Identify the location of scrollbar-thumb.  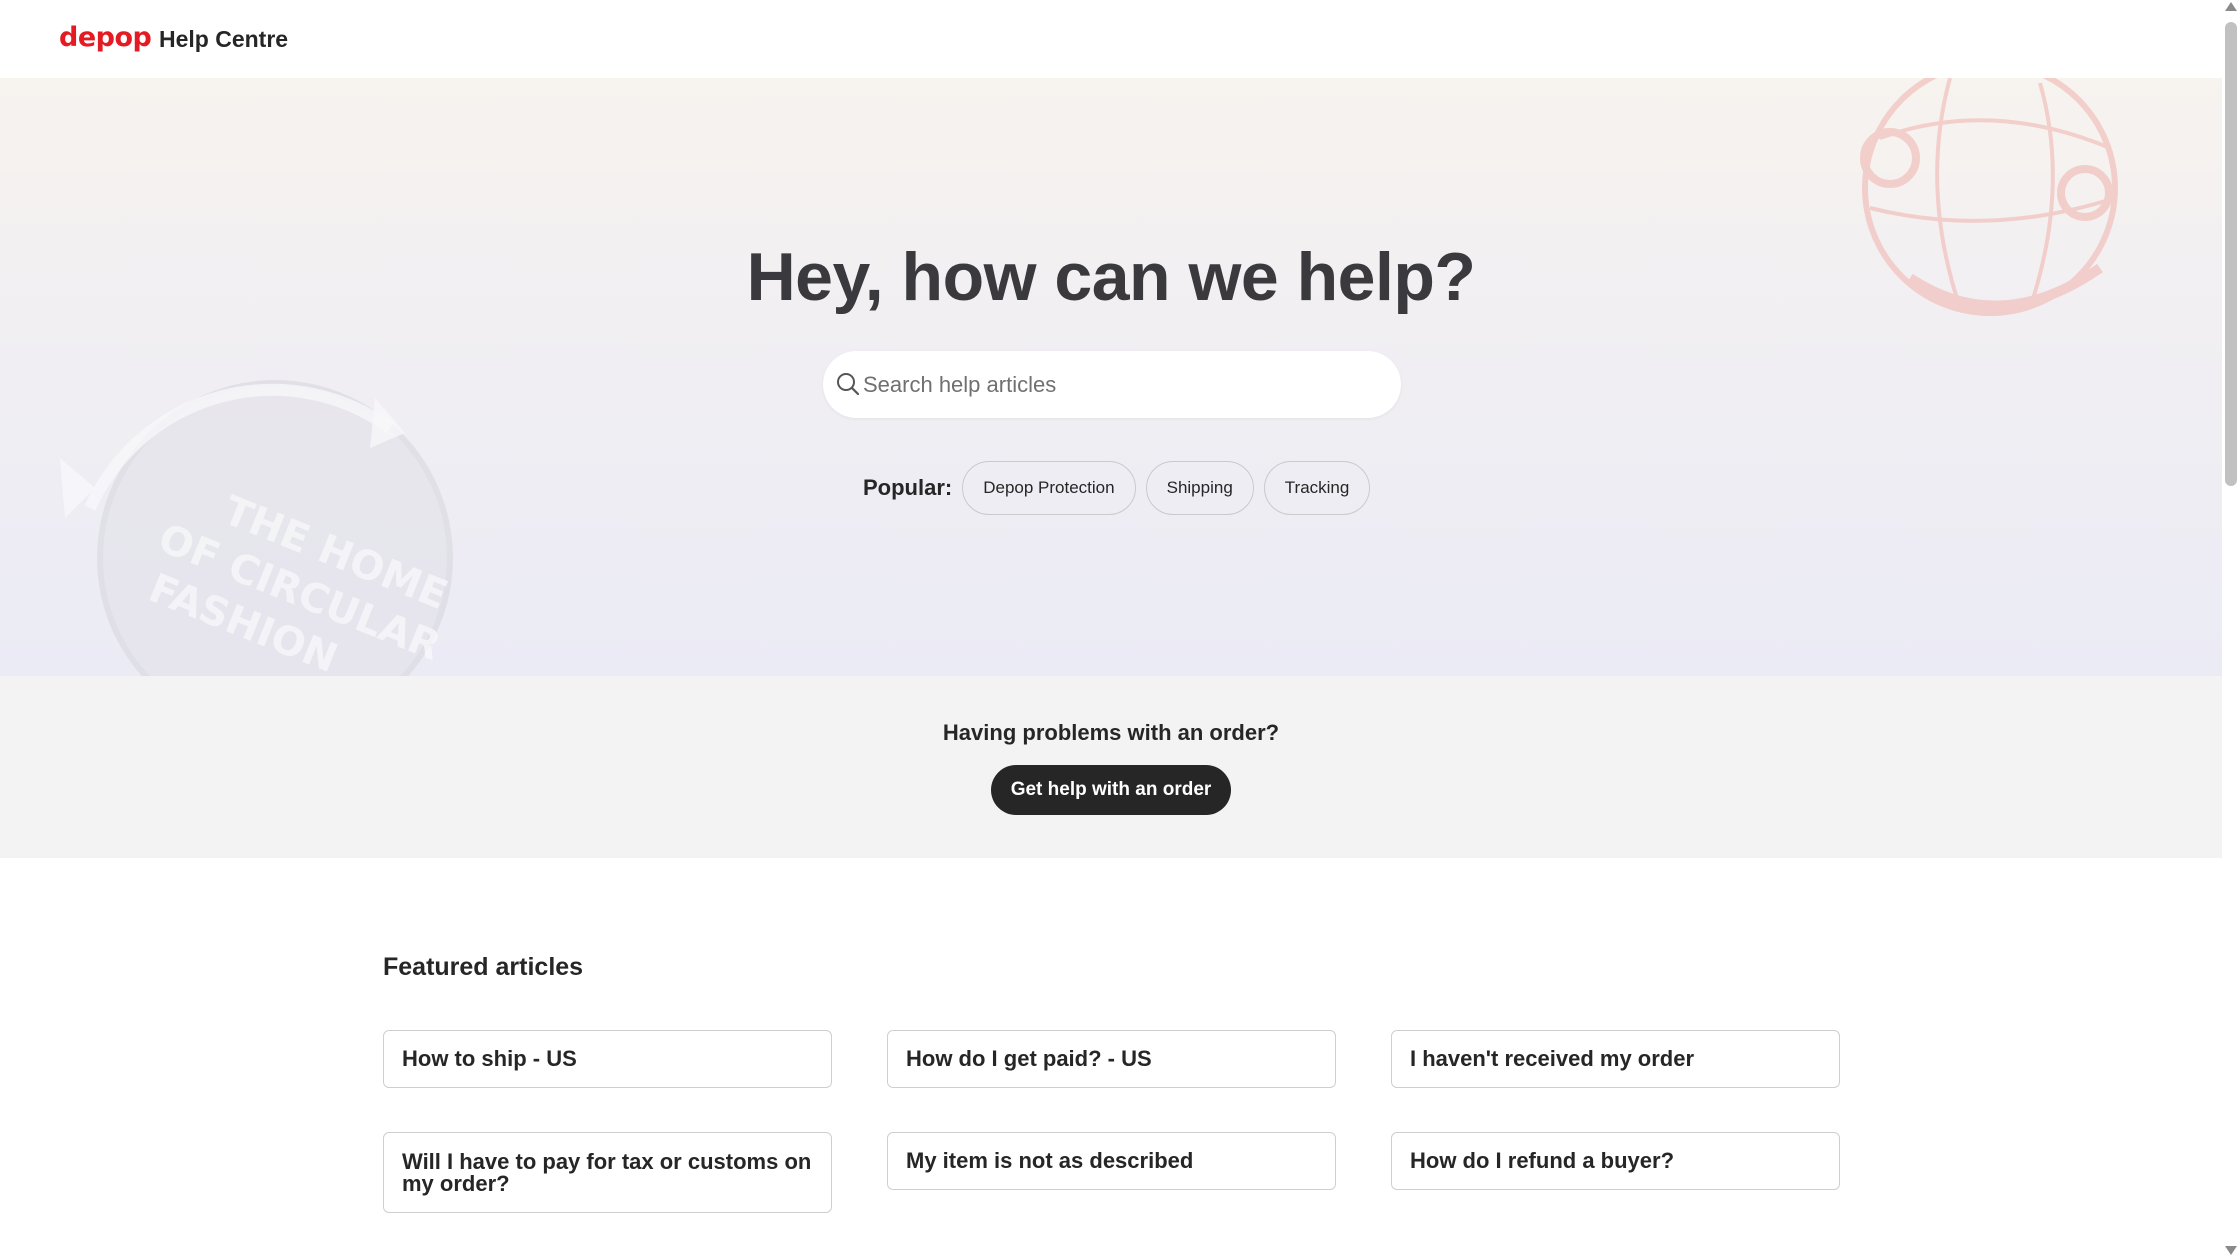
(2231, 254).